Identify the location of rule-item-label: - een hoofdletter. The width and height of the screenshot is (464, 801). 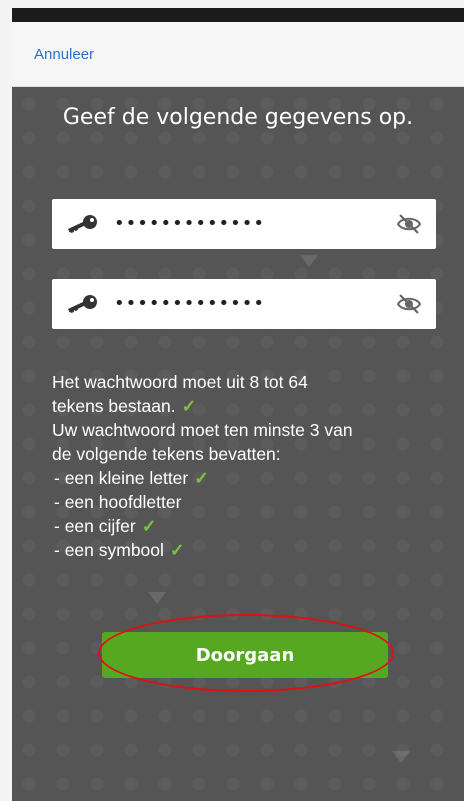
(118, 502).